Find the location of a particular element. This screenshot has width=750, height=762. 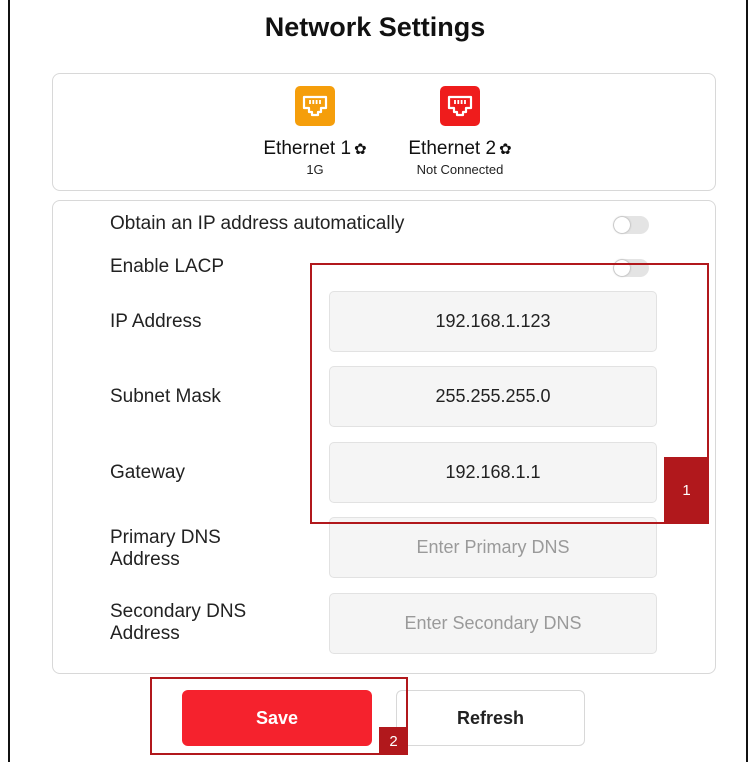

auto-ip-toggle is located at coordinates (631, 225).